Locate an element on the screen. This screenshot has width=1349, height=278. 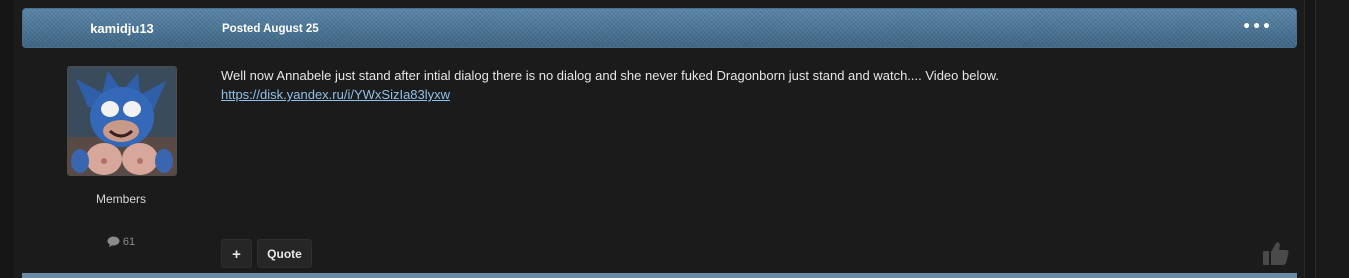
author-column: Members 61 is located at coordinates (121, 166).